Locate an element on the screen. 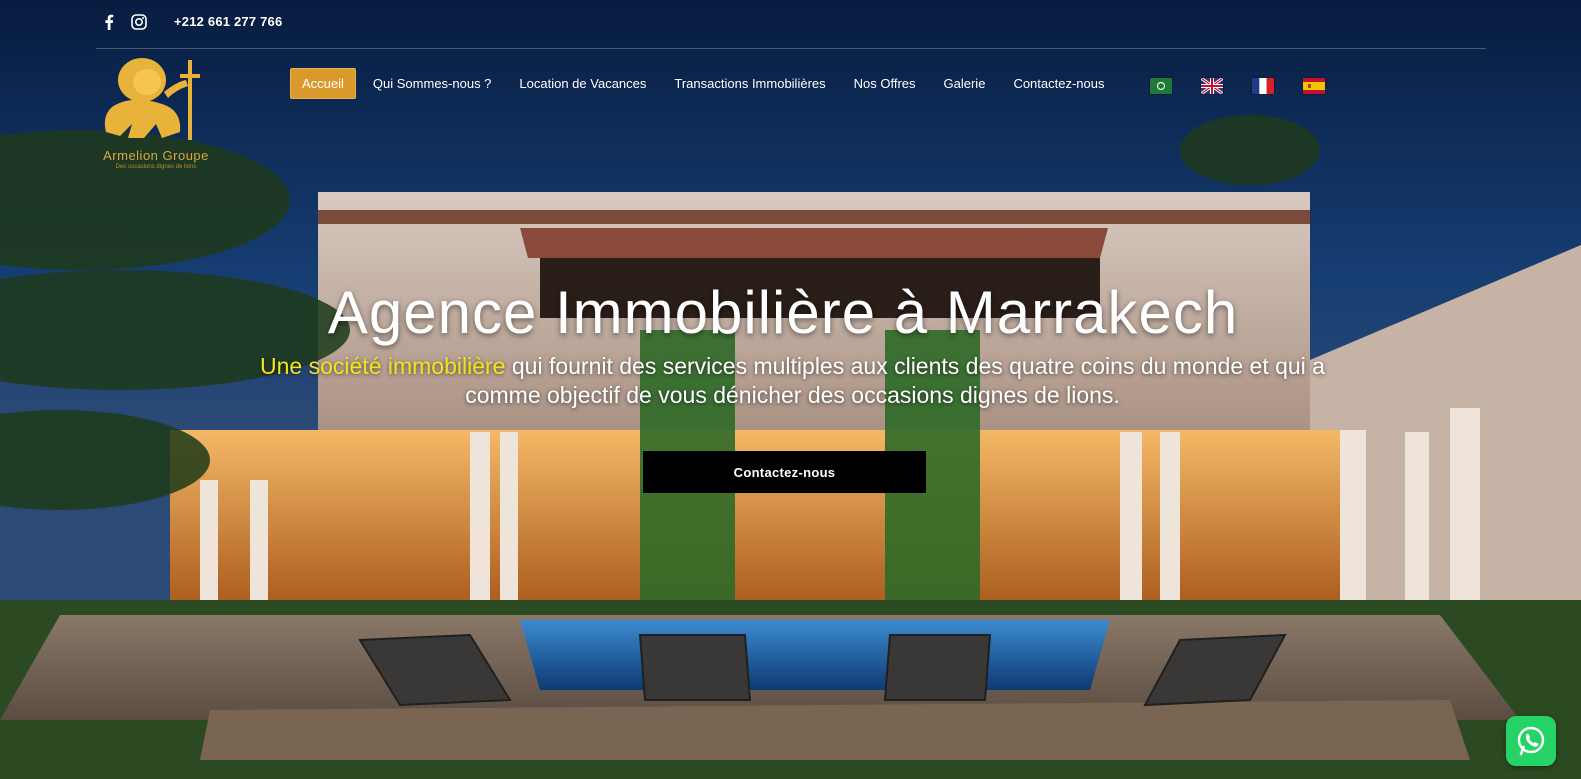 The height and width of the screenshot is (779, 1581). lion-logo-icon is located at coordinates (152, 99).